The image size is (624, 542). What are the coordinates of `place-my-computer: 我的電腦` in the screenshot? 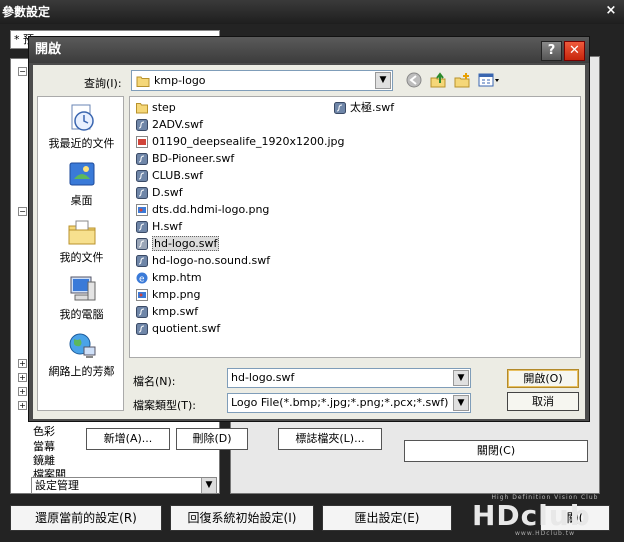 It's located at (81, 298).